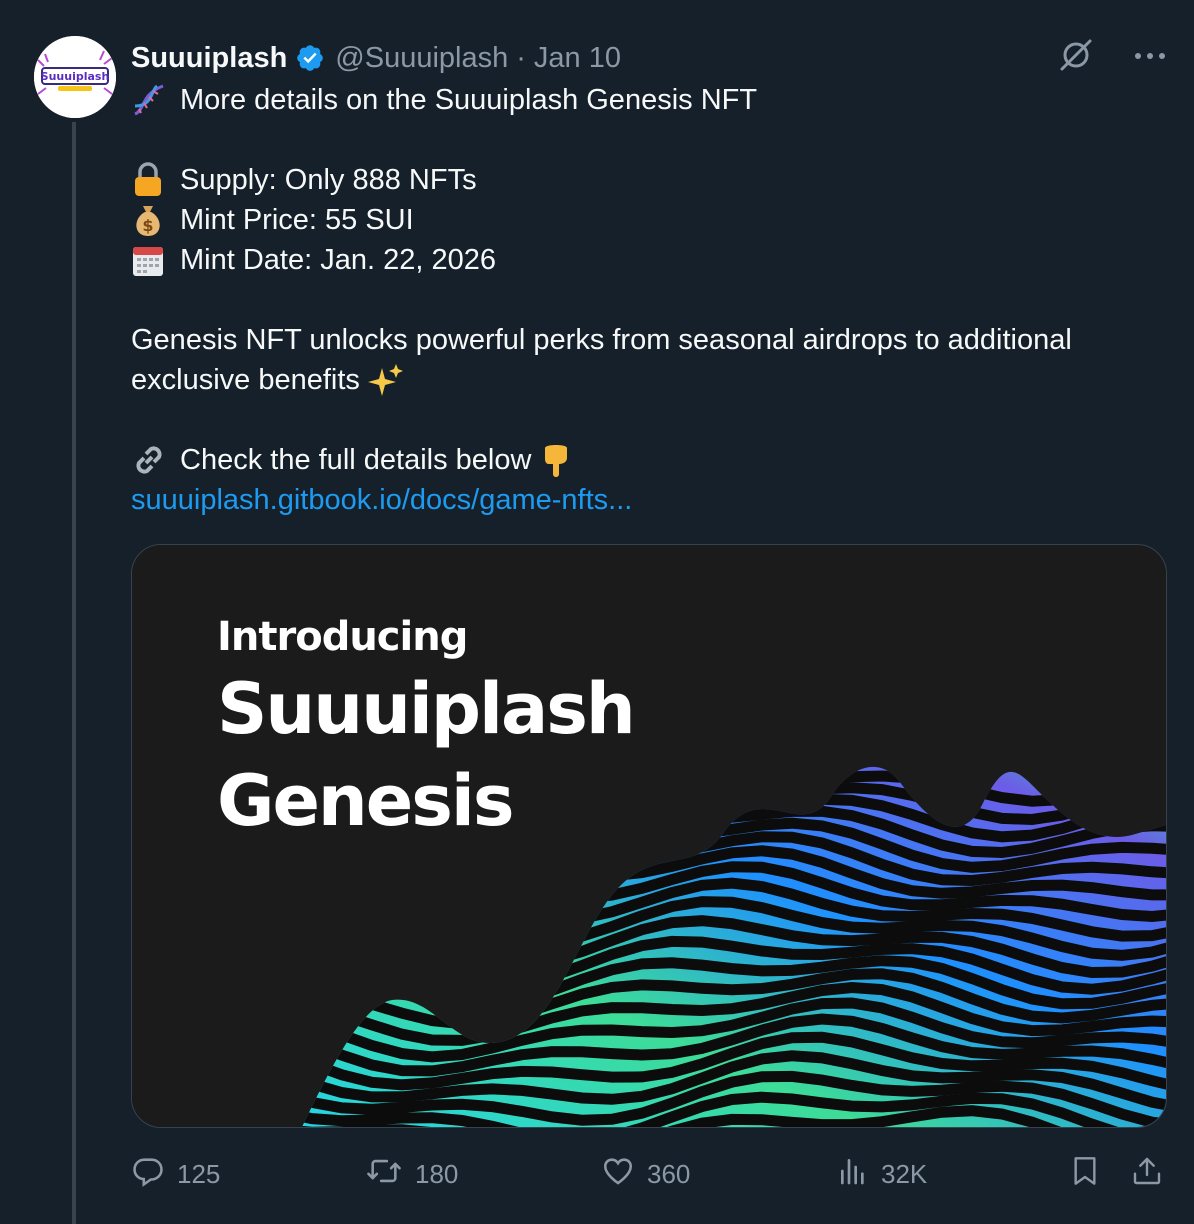 This screenshot has height=1224, width=1194. I want to click on card-headline: Introducing Suuuiplash Genesis, so click(426, 729).